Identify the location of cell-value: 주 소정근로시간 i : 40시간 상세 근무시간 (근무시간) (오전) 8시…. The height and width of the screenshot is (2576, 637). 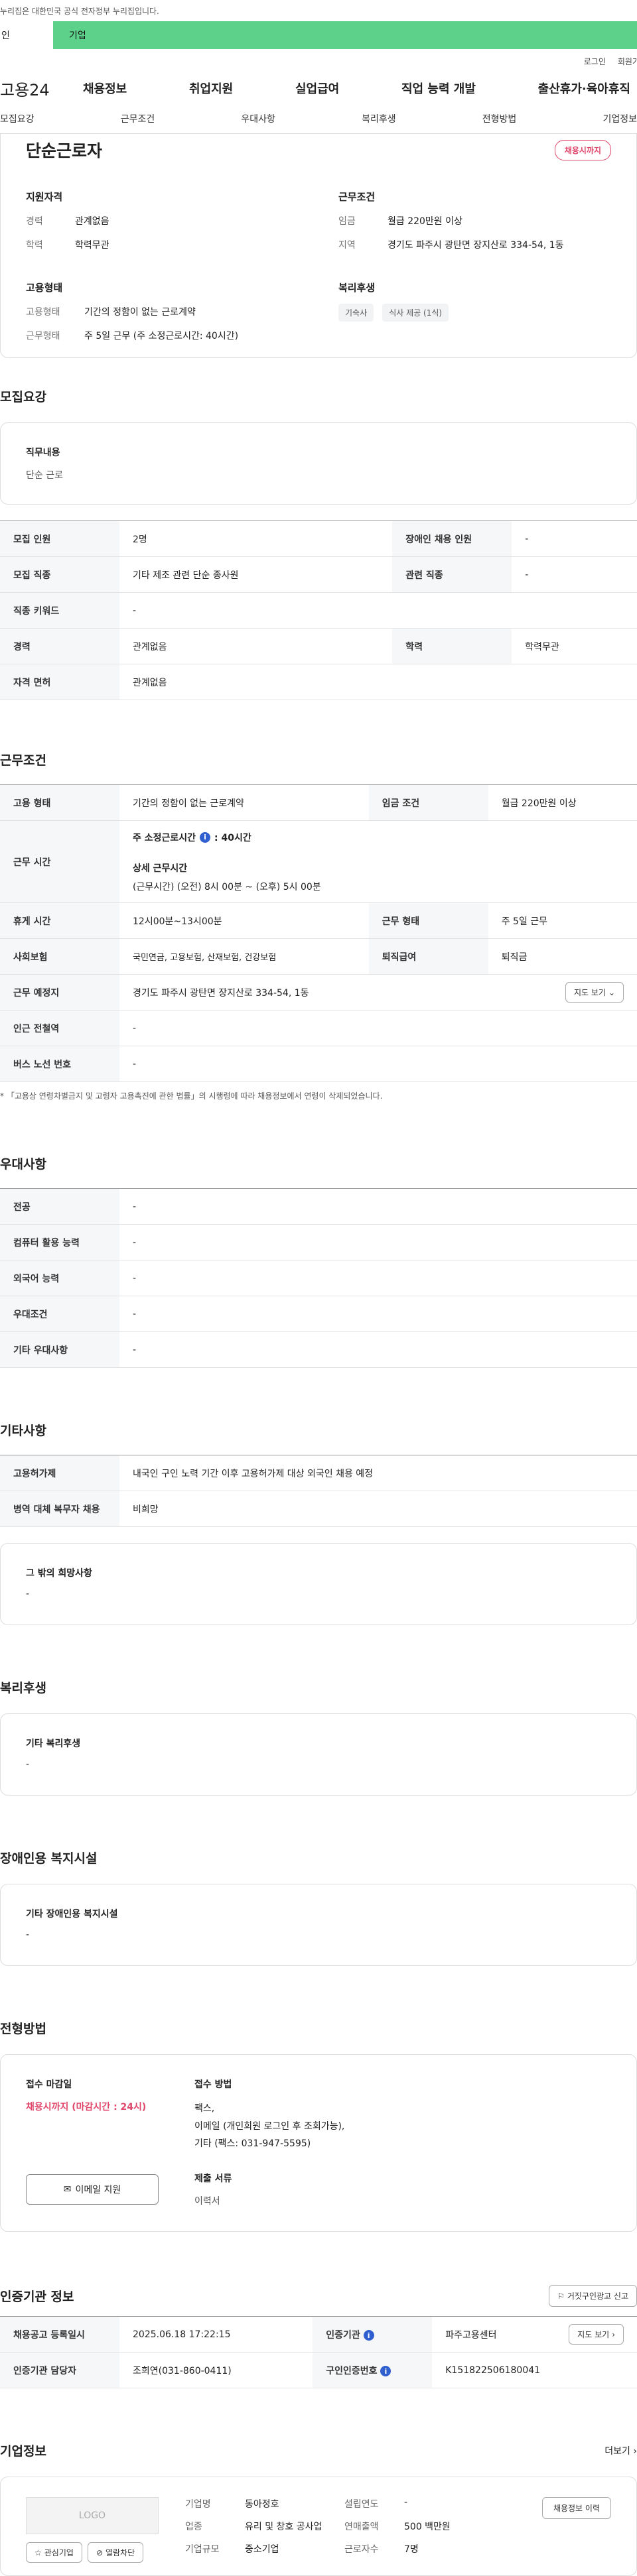
(378, 861).